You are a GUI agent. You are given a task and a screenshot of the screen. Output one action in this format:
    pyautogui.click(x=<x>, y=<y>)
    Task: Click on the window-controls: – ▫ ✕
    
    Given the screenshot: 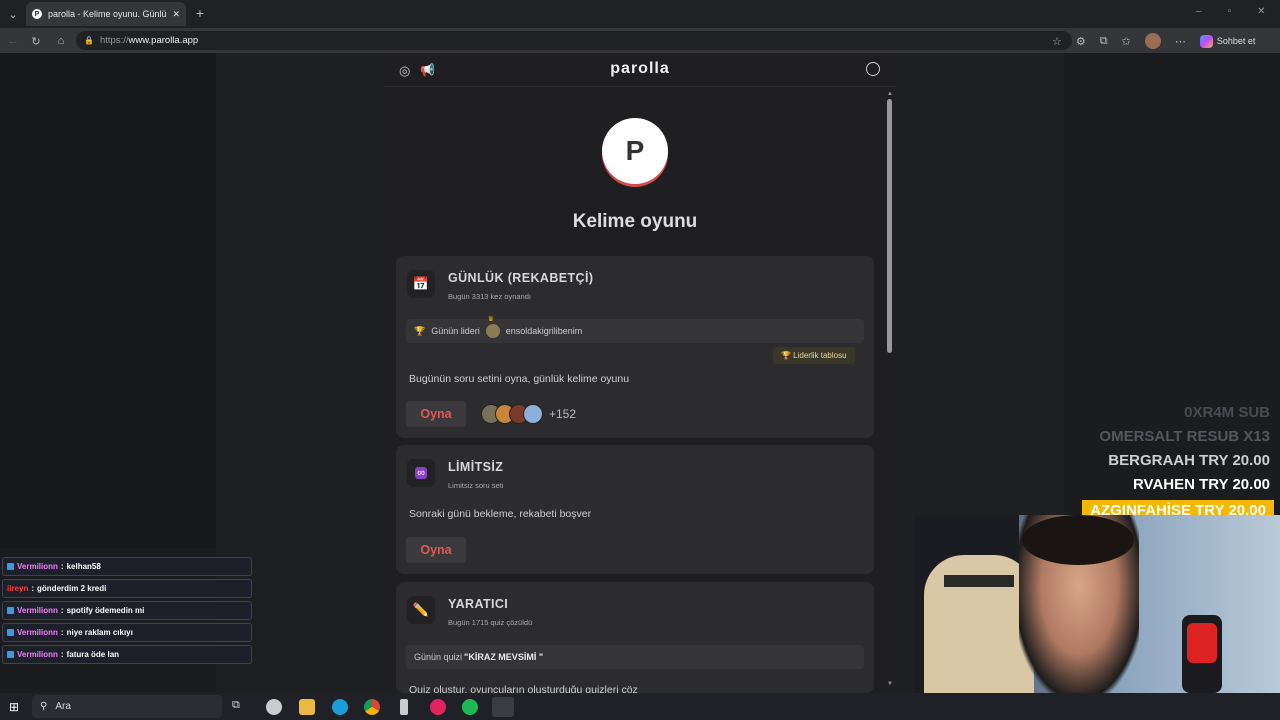 What is the action you would take?
    pyautogui.click(x=1231, y=11)
    